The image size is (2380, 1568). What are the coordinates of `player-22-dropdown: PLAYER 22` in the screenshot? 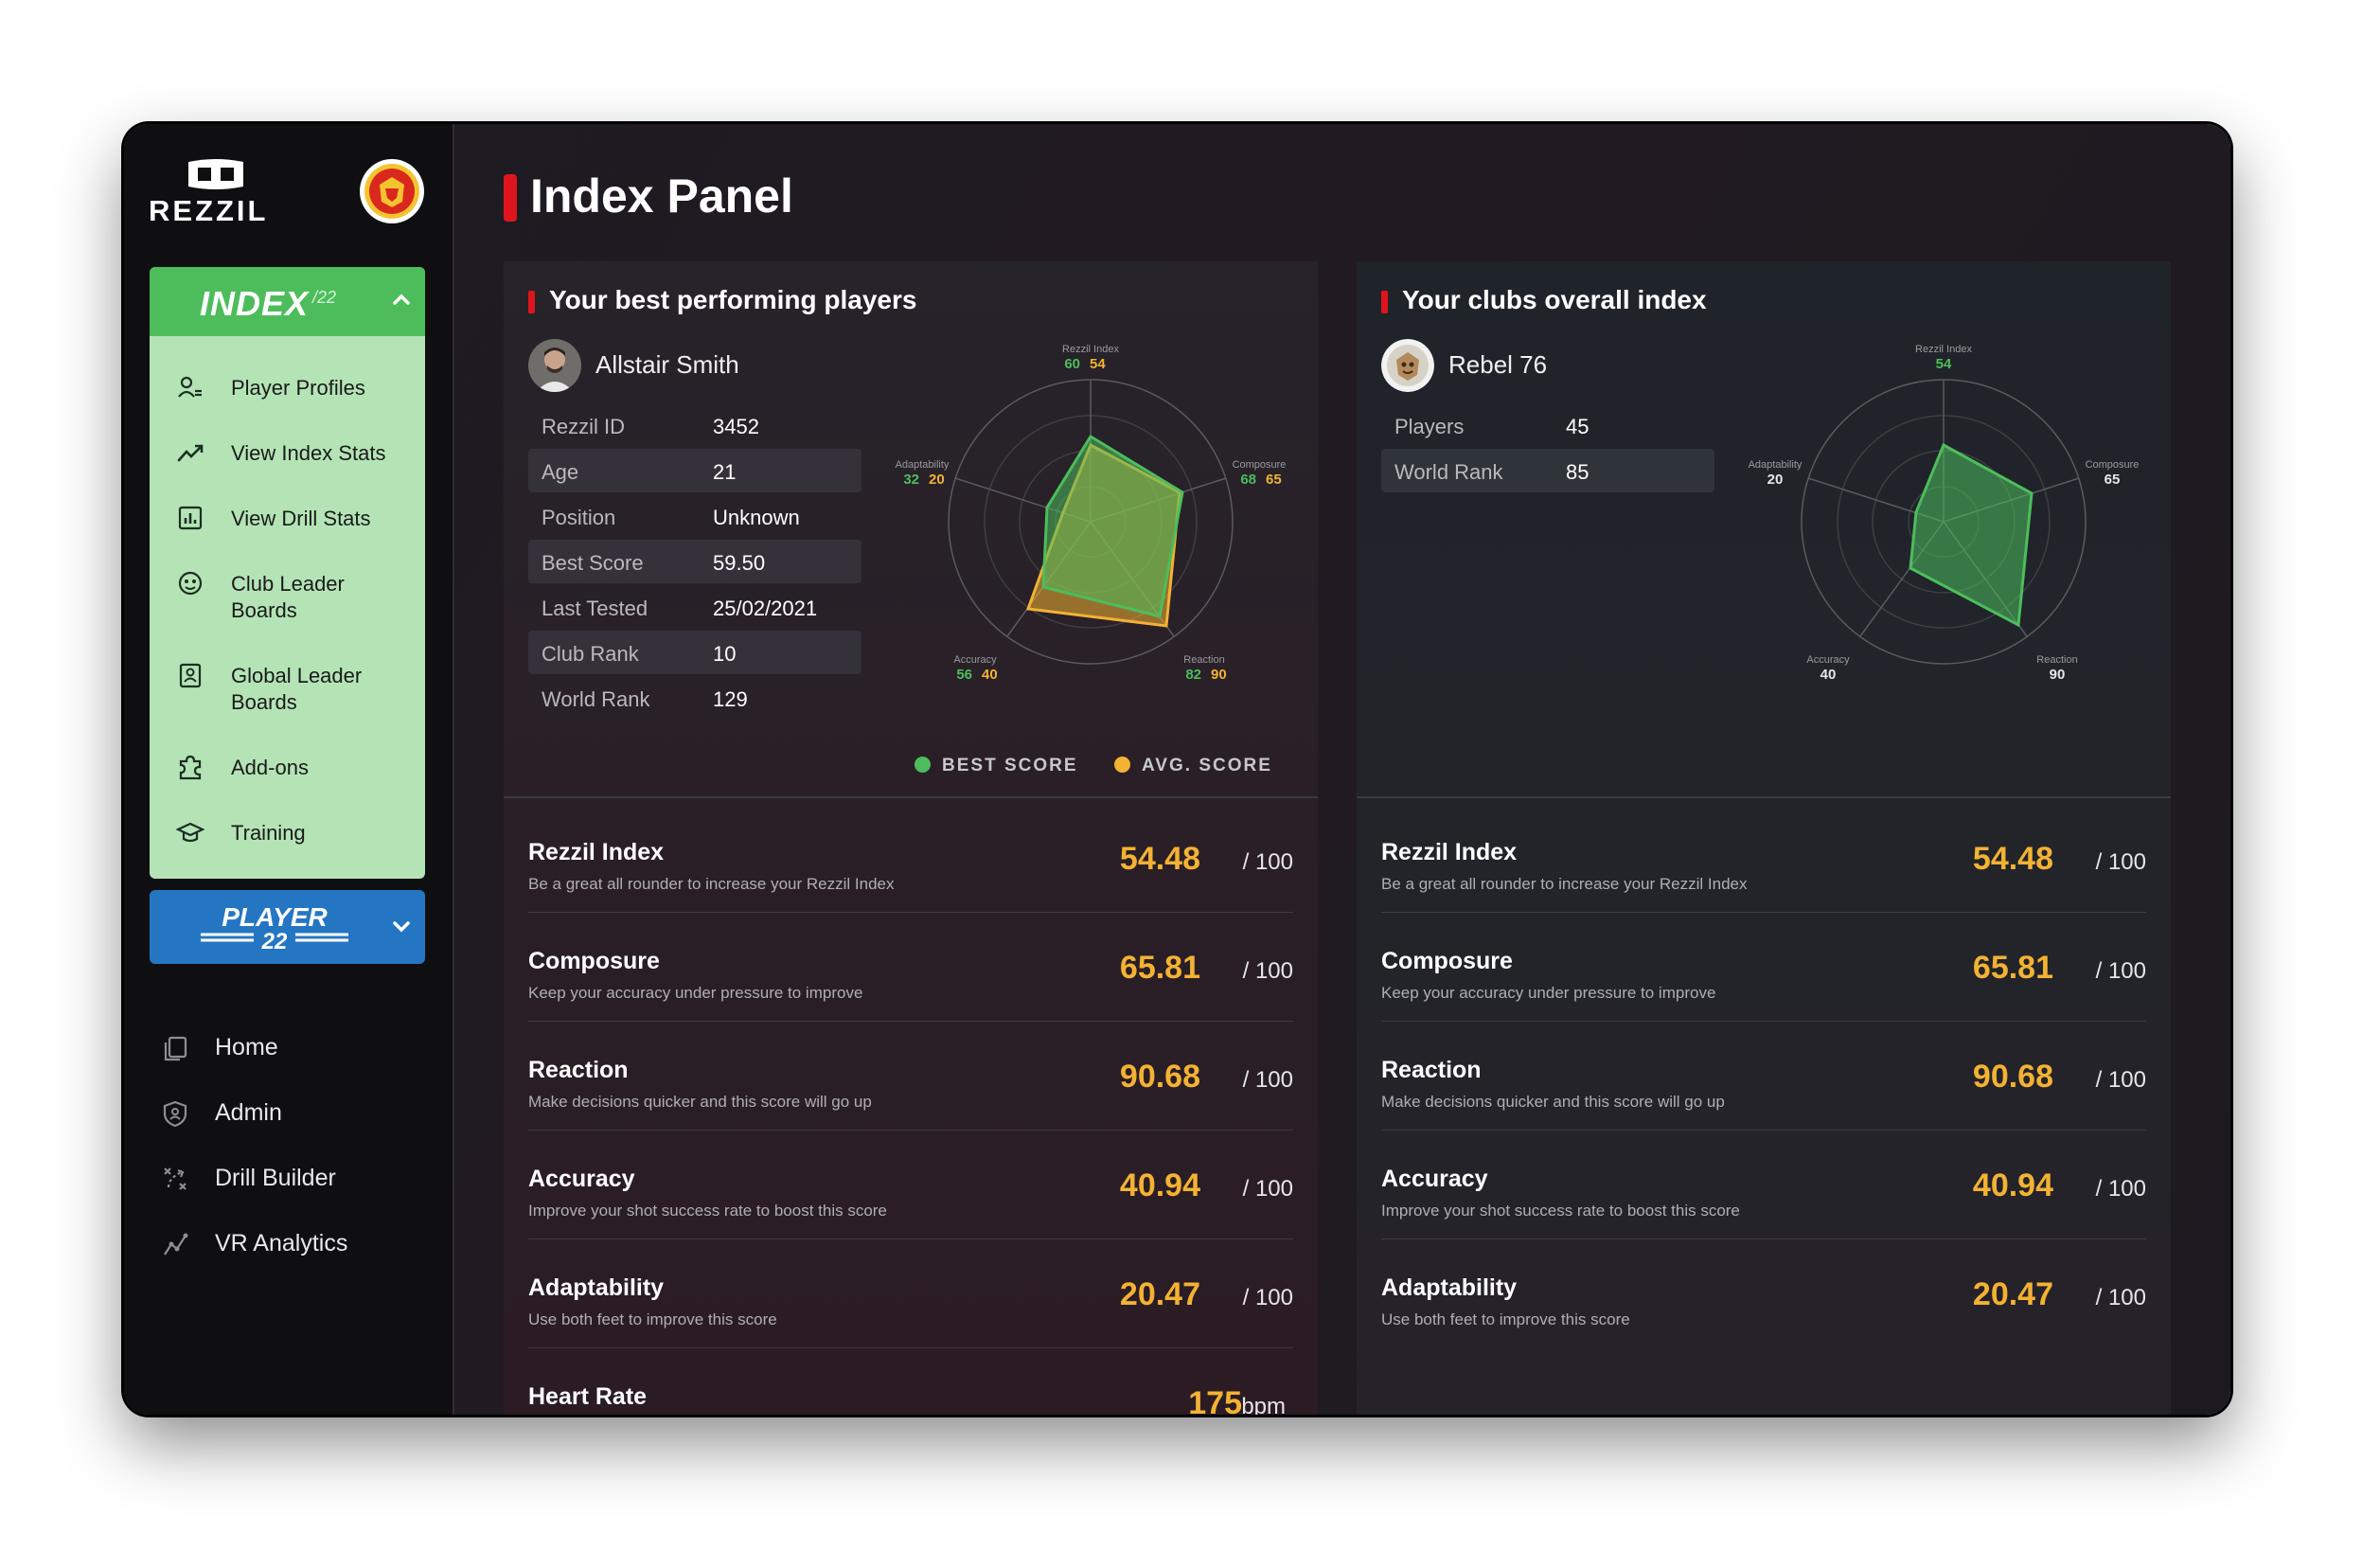 It's located at (287, 927).